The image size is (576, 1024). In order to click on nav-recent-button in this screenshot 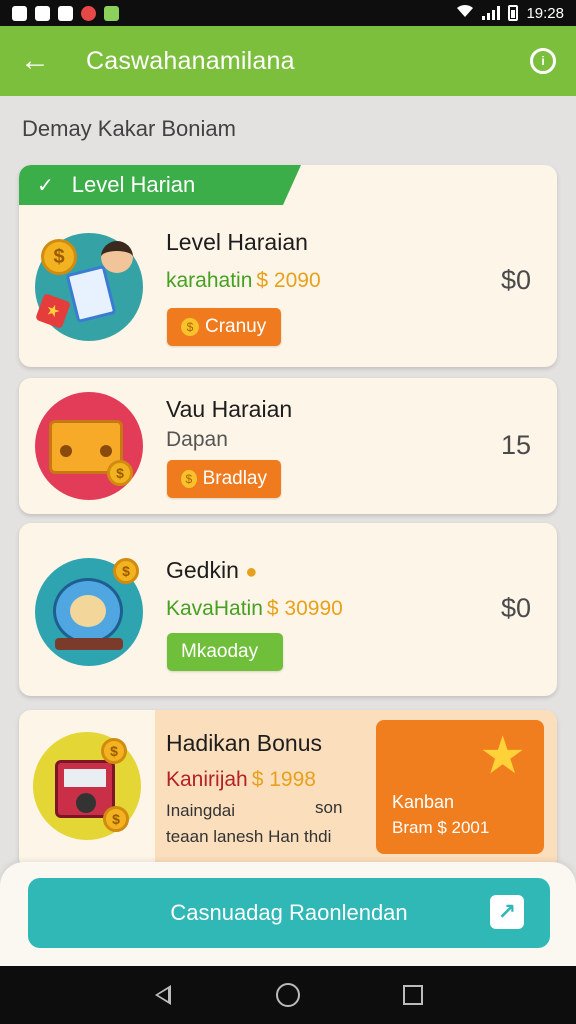, I will do `click(413, 995)`.